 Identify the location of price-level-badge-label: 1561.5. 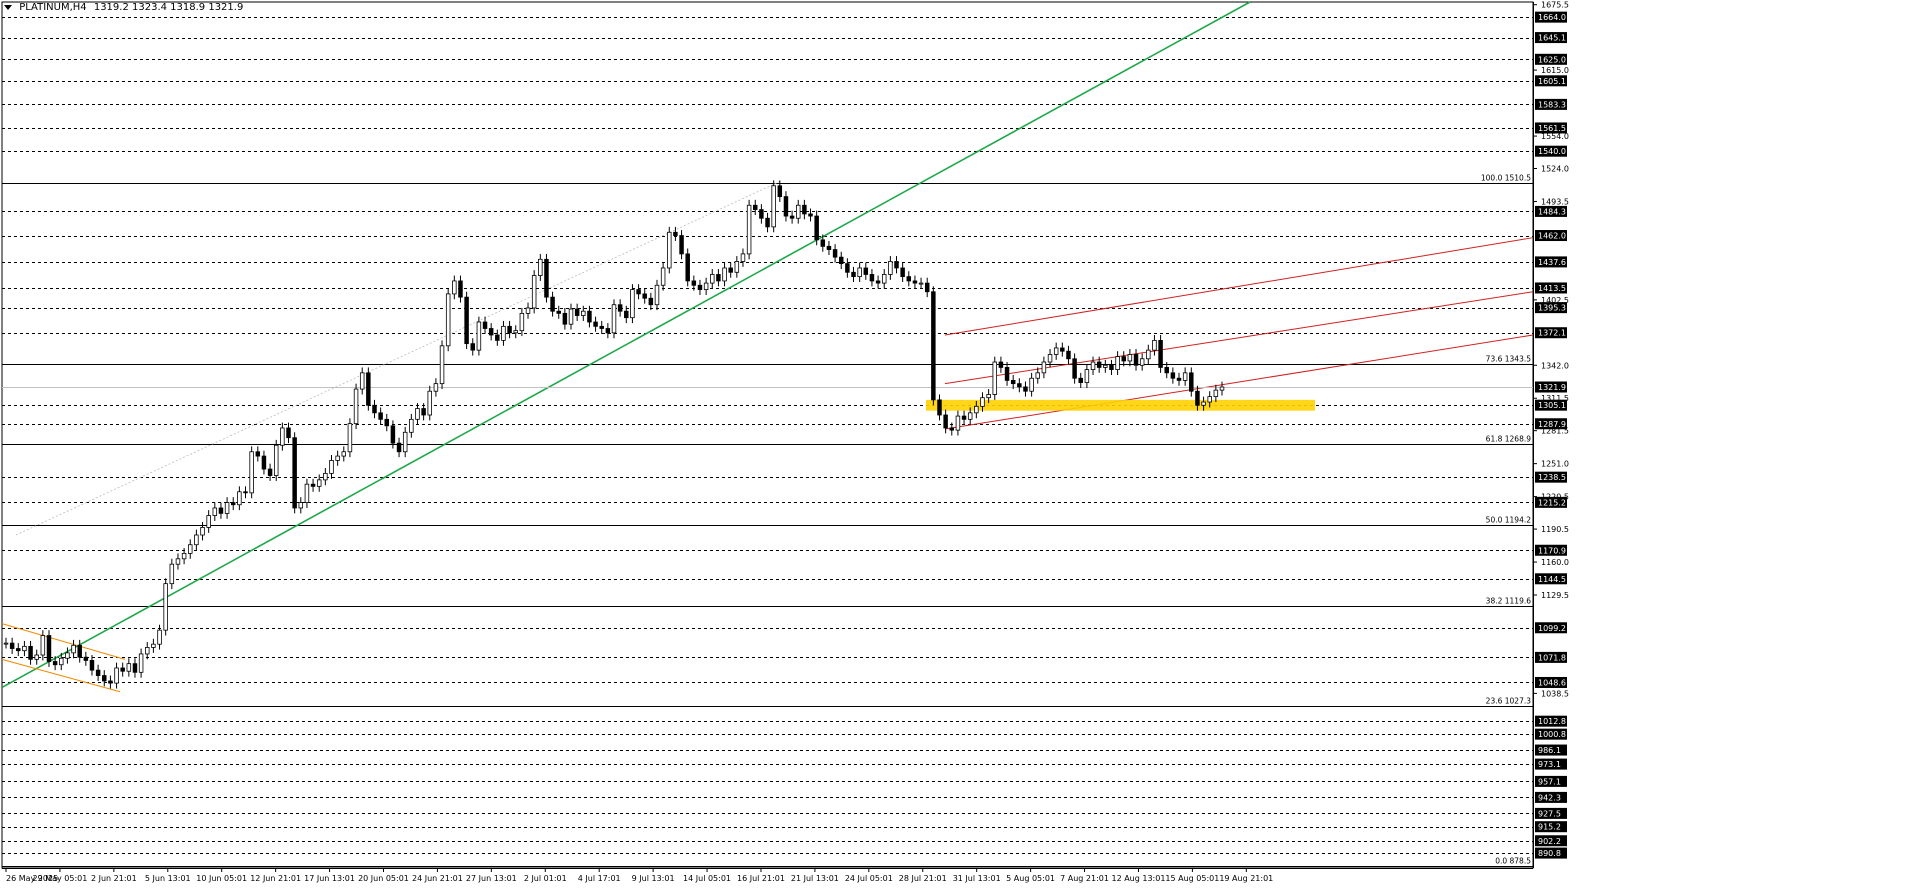
(1552, 128).